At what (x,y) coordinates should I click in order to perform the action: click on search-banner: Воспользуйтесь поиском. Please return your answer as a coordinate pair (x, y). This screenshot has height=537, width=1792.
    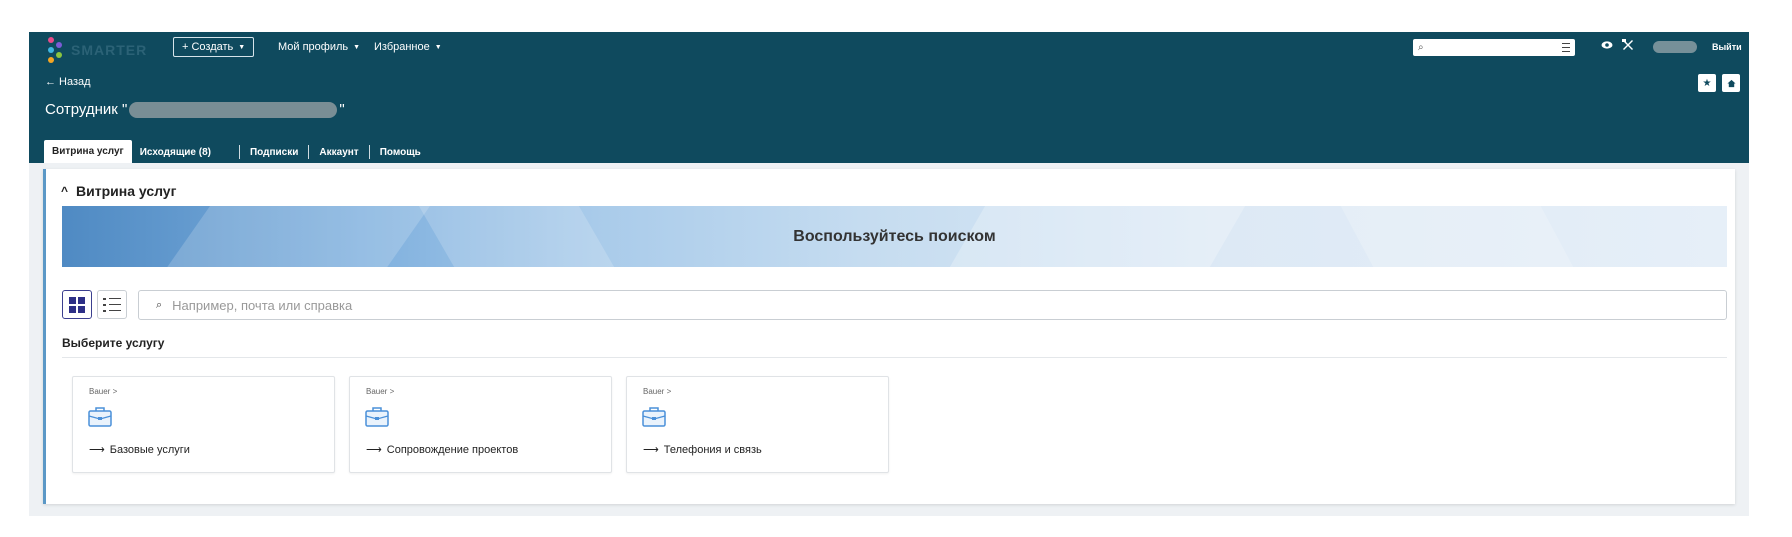
    Looking at the image, I should click on (894, 236).